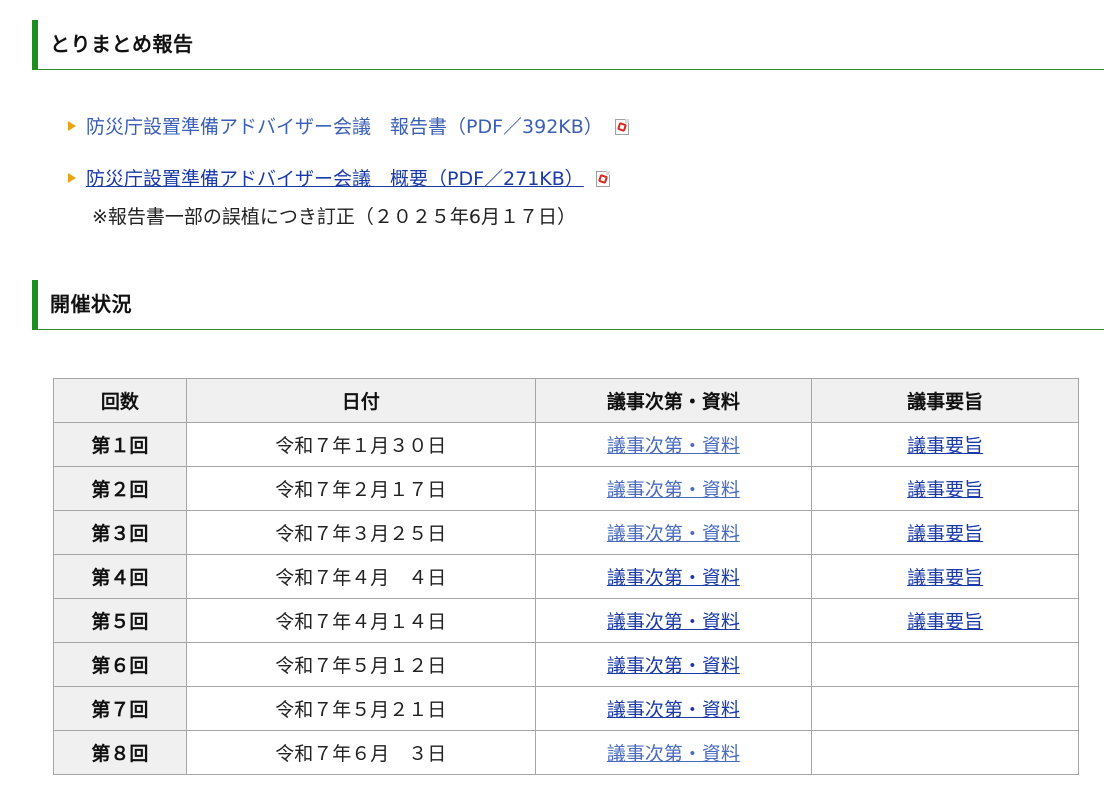 This screenshot has height=794, width=1104. I want to click on table-row: 第１回 令和７年１月３０日 議事次第・資料 議事要旨, so click(566, 444).